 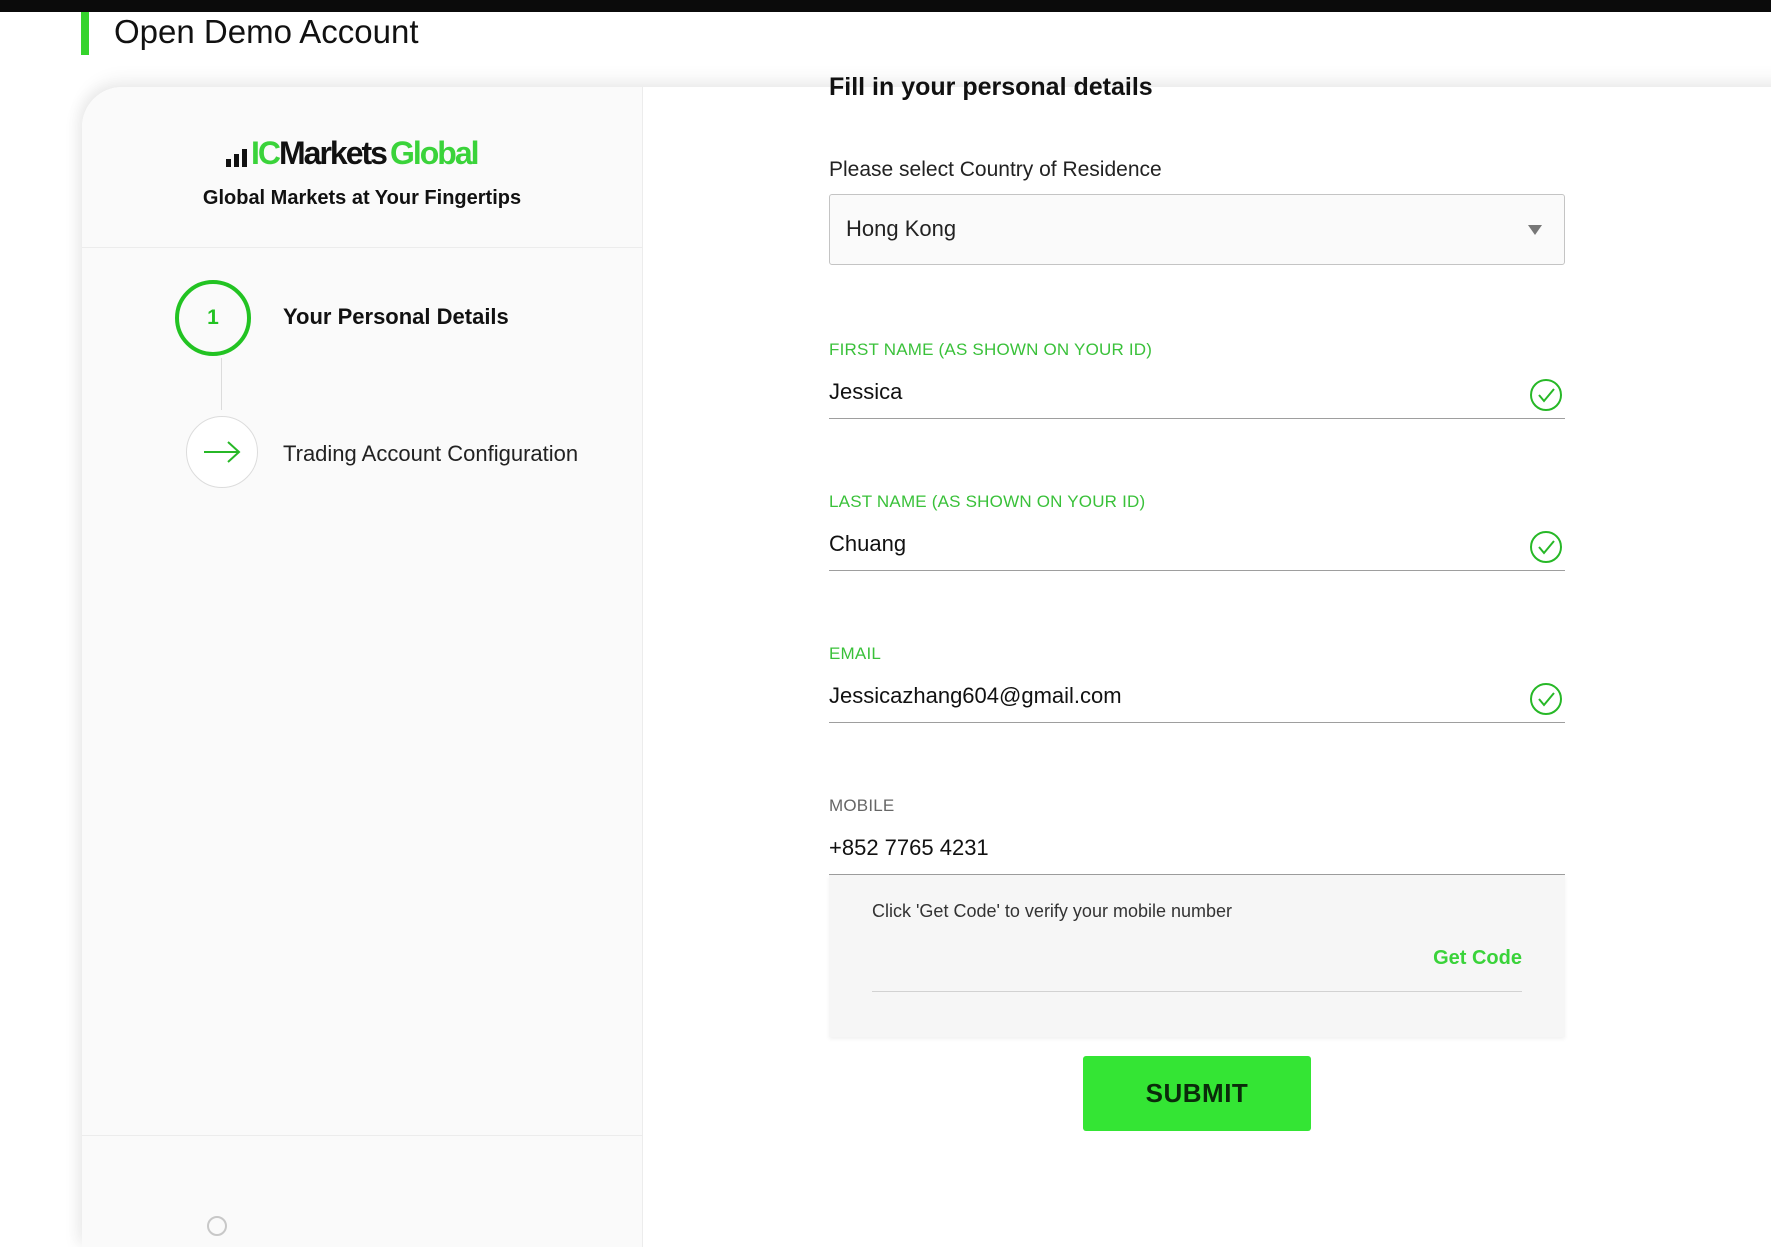 I want to click on sidebar-footer-divider, so click(x=362, y=1135).